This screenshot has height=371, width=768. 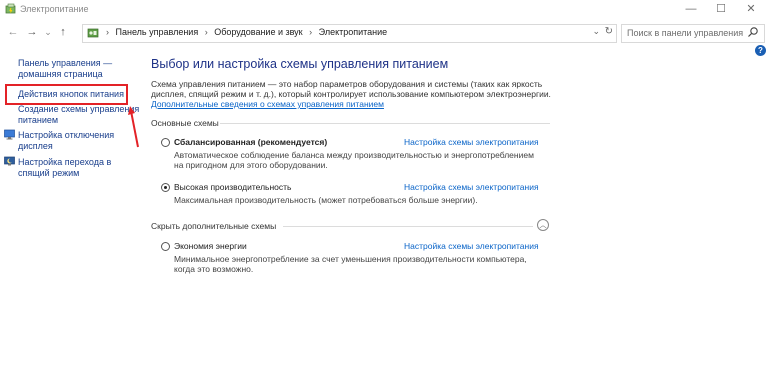 I want to click on help-button: ?, so click(x=760, y=50).